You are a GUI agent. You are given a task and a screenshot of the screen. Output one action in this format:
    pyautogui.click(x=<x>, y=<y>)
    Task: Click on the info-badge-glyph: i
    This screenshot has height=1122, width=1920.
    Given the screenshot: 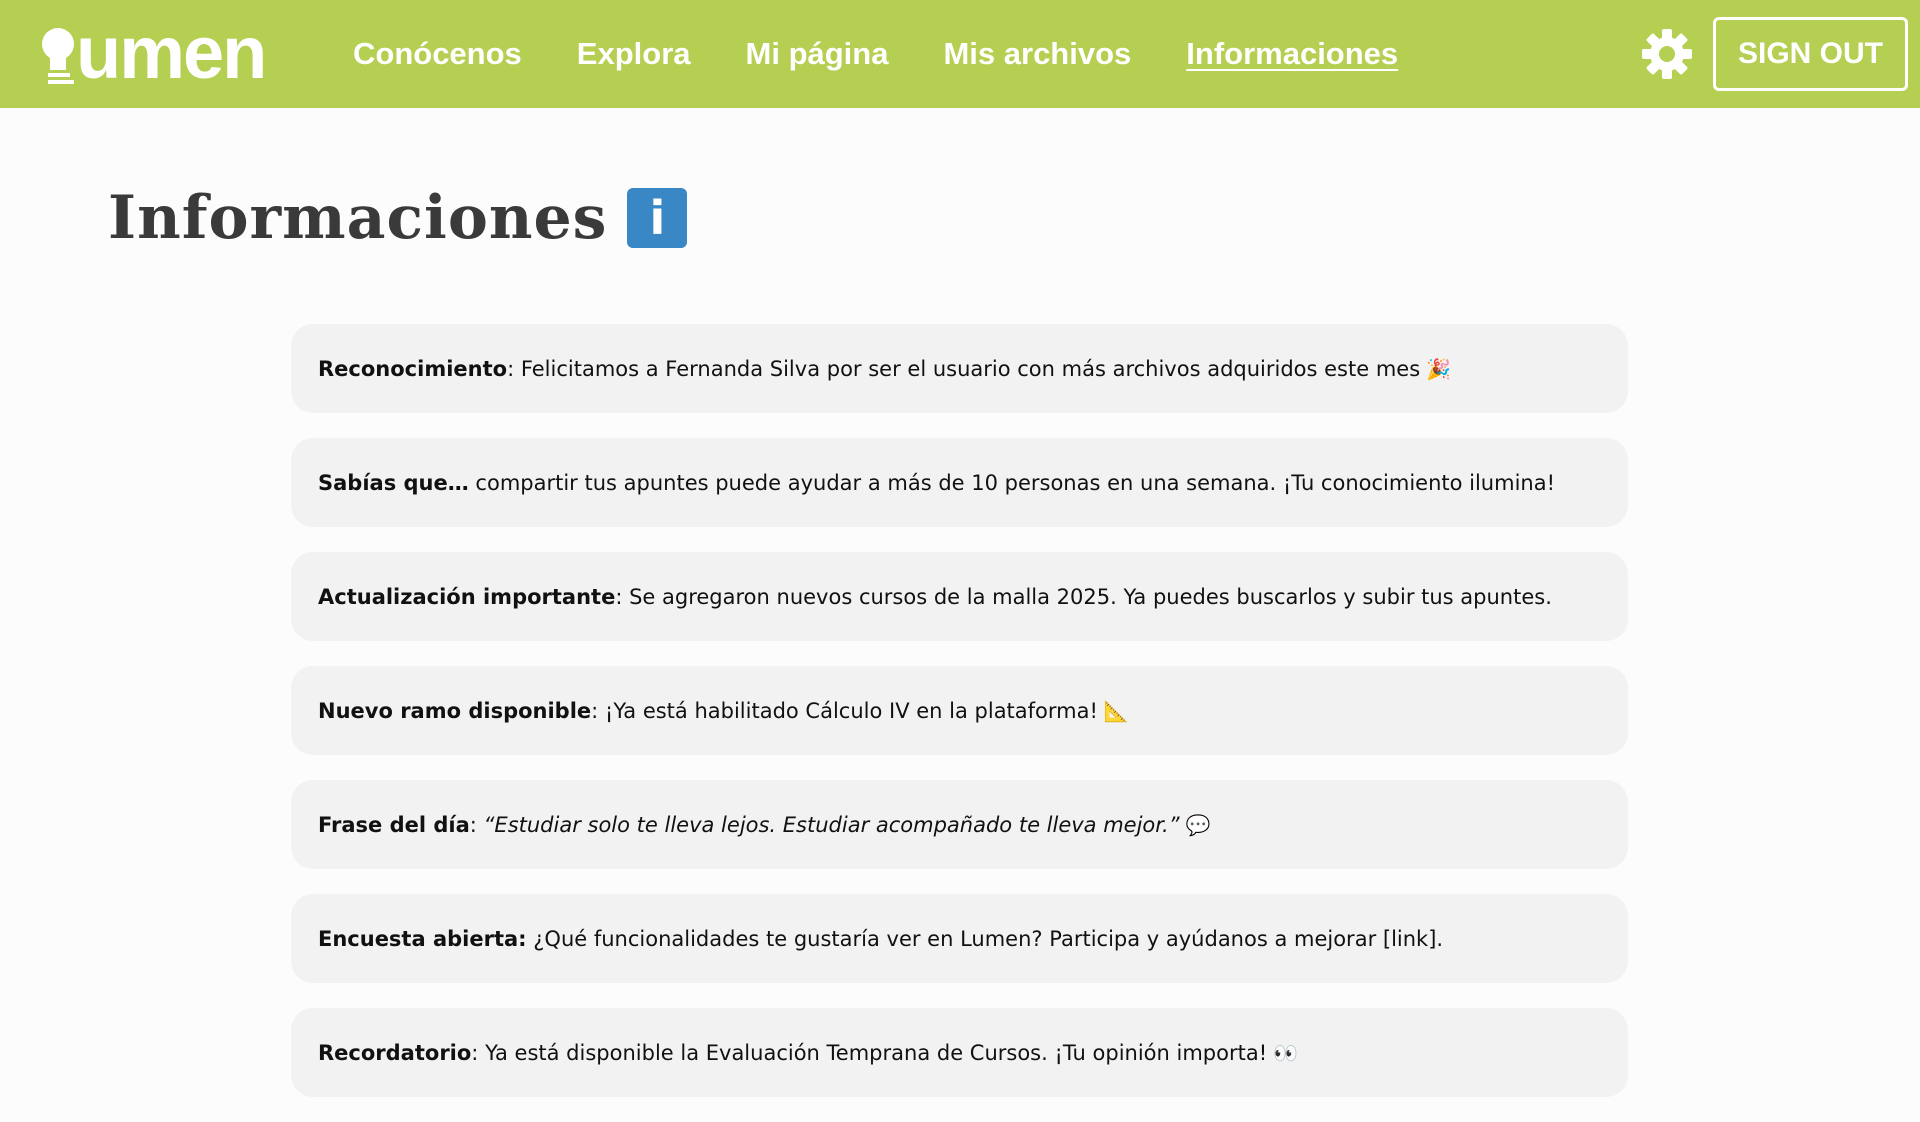 What is the action you would take?
    pyautogui.click(x=657, y=218)
    